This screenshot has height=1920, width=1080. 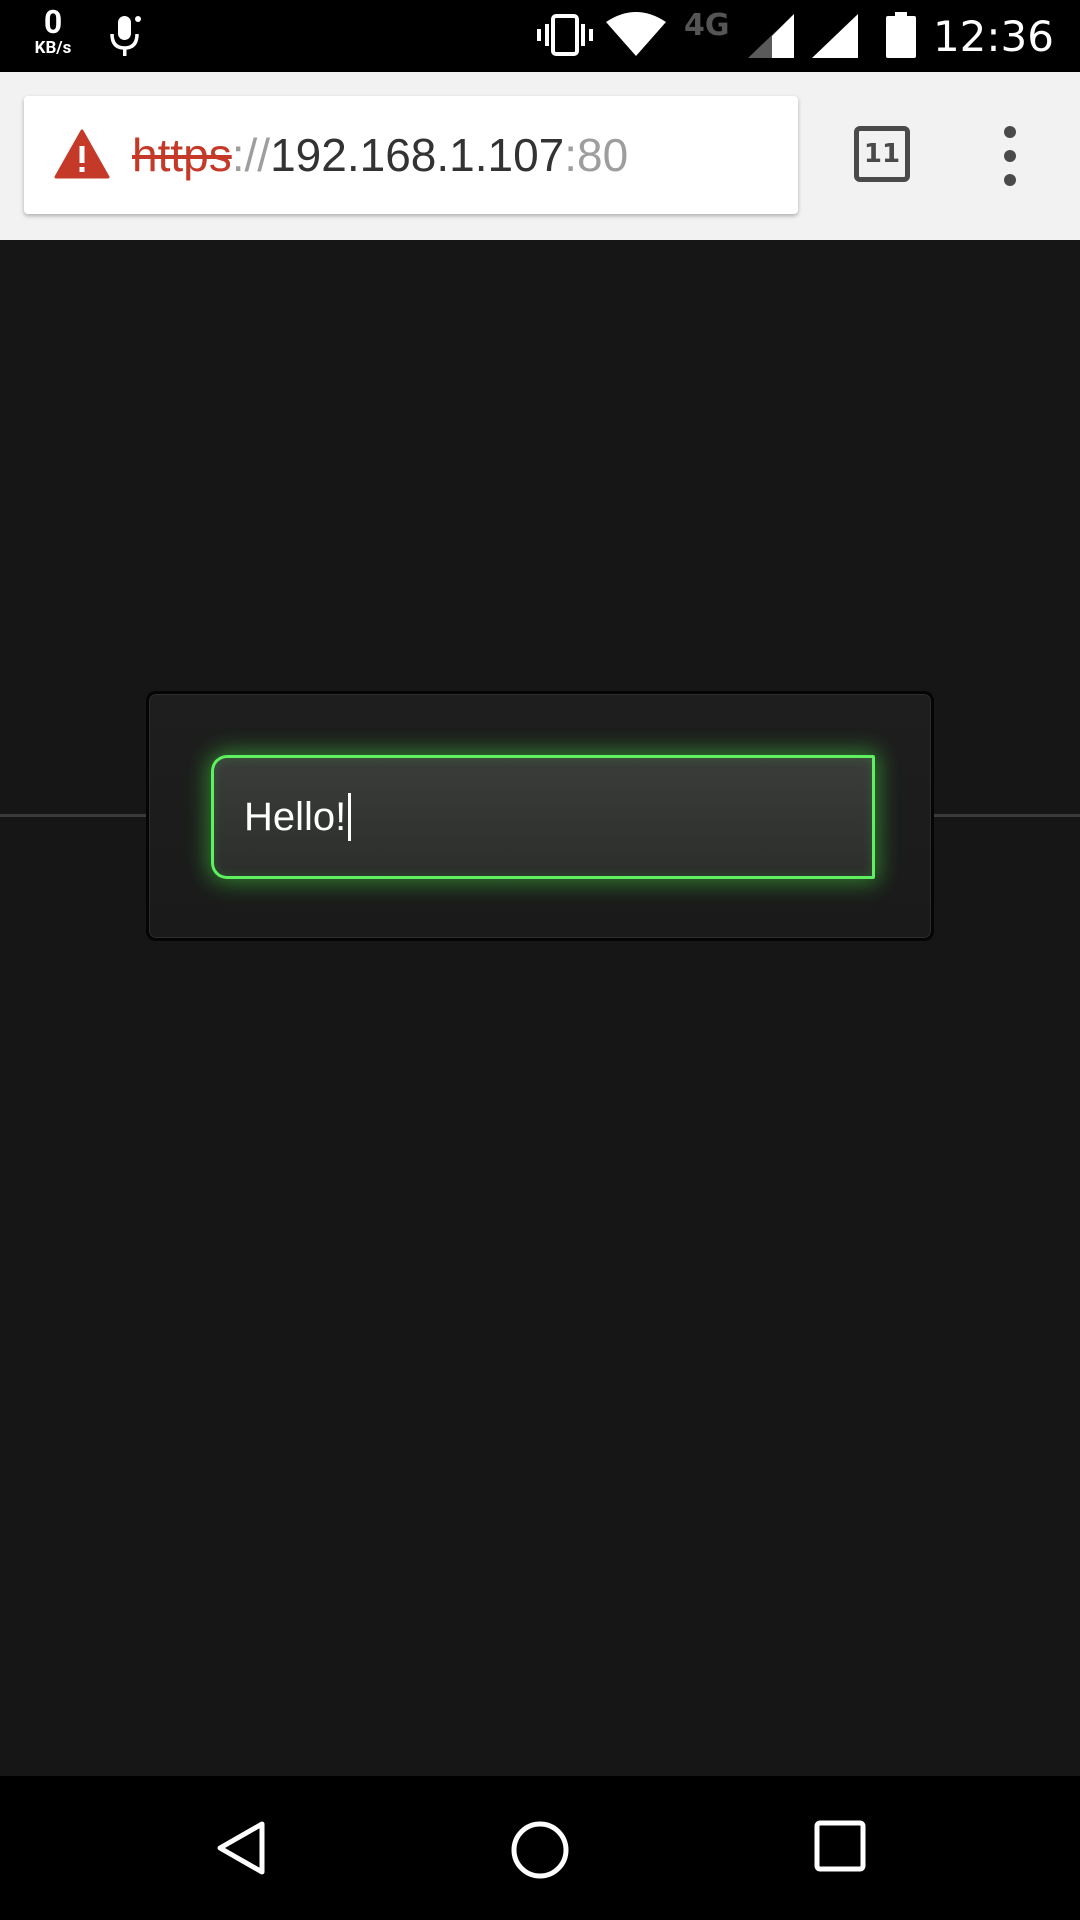 I want to click on wifi-icon, so click(x=636, y=37).